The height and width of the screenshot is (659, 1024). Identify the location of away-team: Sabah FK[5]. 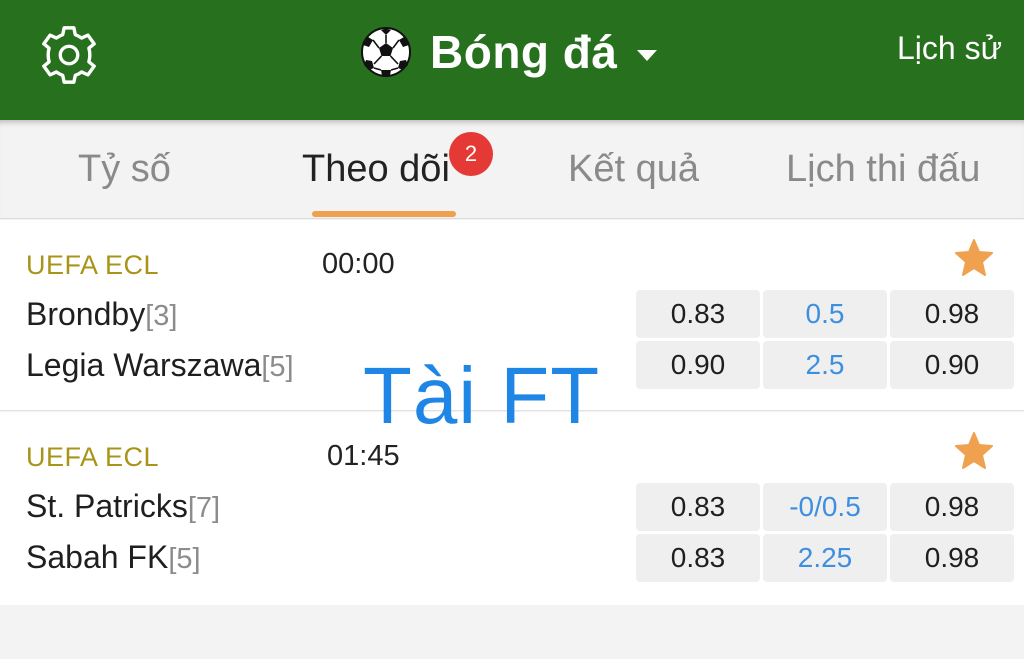
(113, 557).